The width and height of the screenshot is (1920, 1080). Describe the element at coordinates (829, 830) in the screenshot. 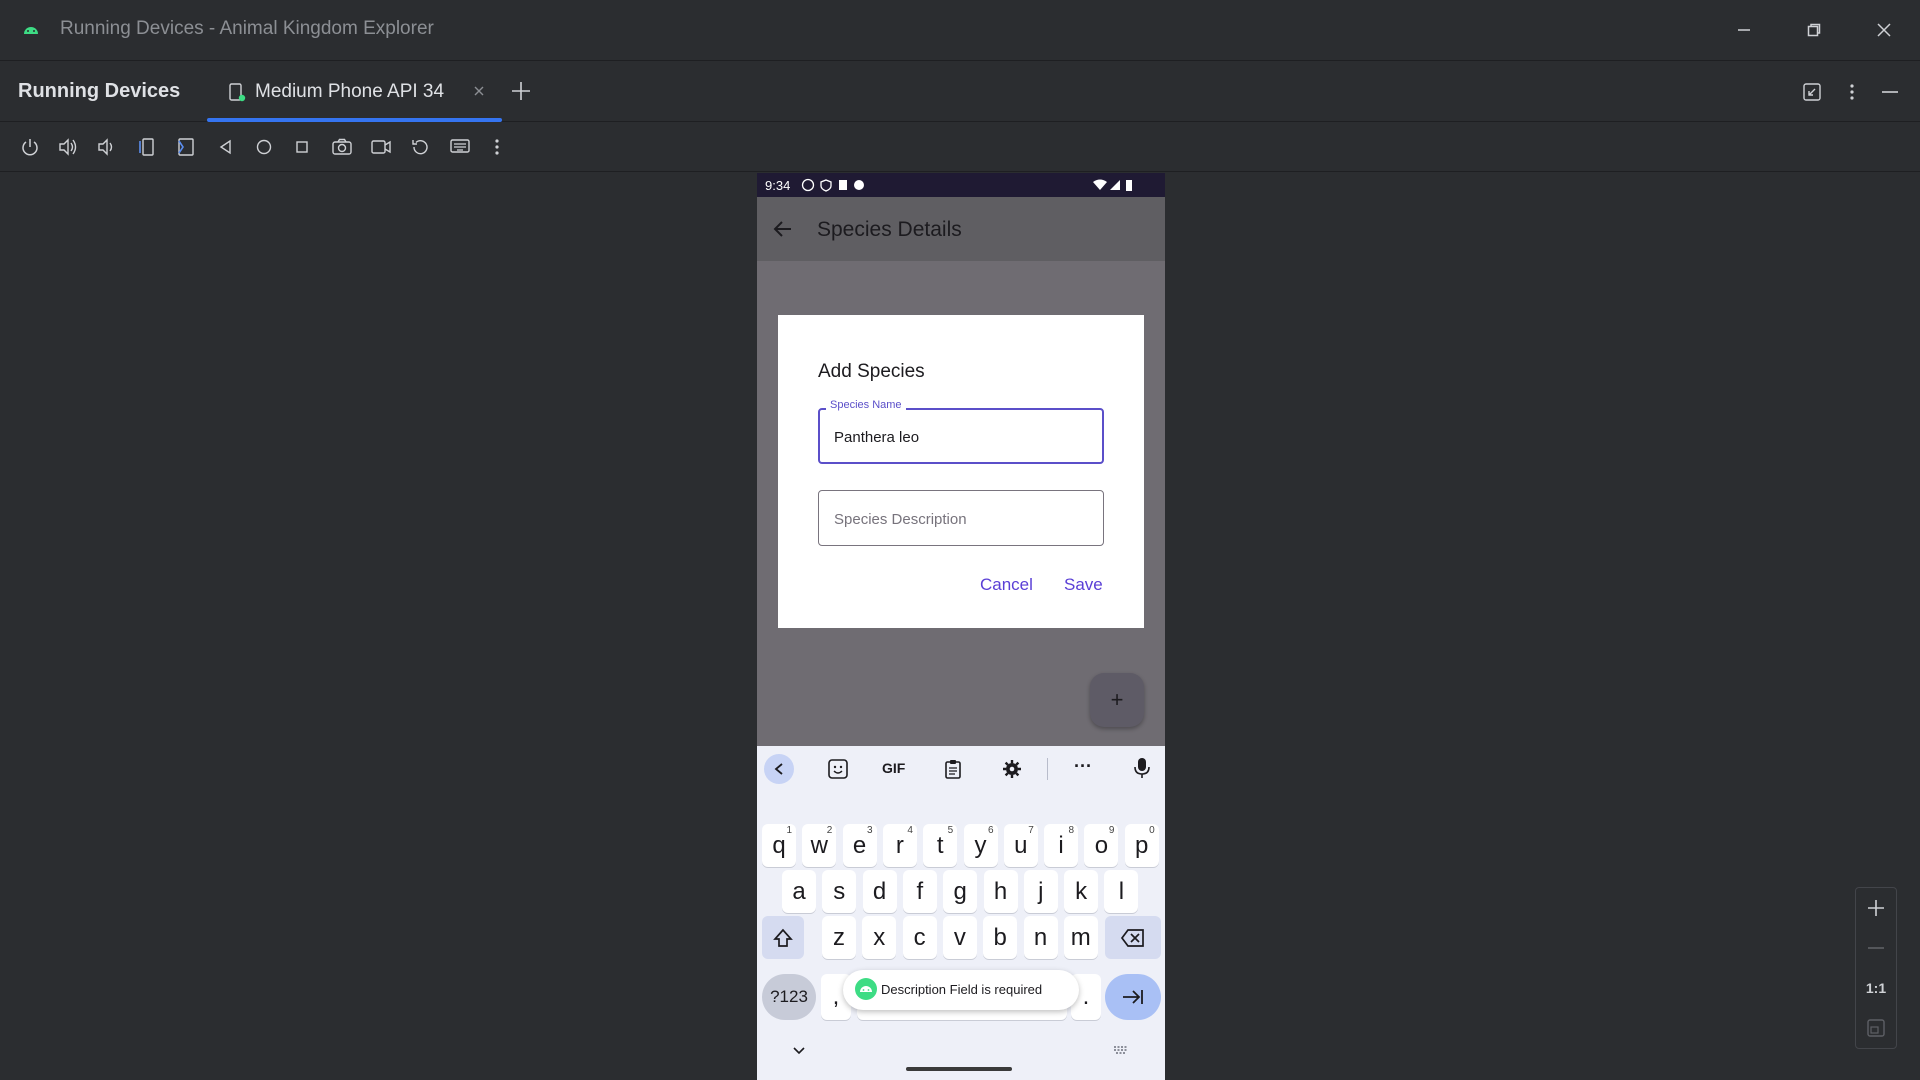

I see `key-hint: 2` at that location.